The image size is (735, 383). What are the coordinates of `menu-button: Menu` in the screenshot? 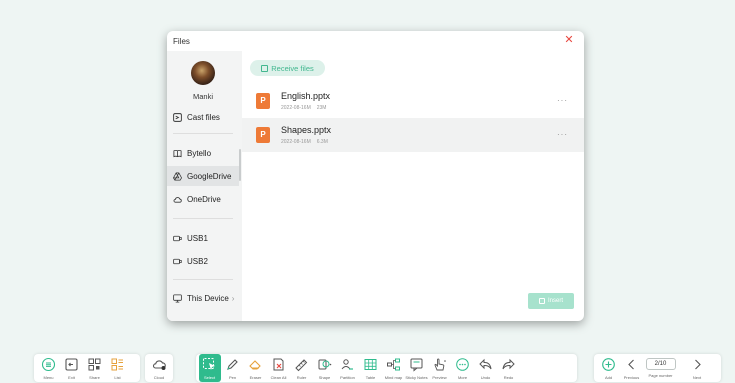 It's located at (49, 368).